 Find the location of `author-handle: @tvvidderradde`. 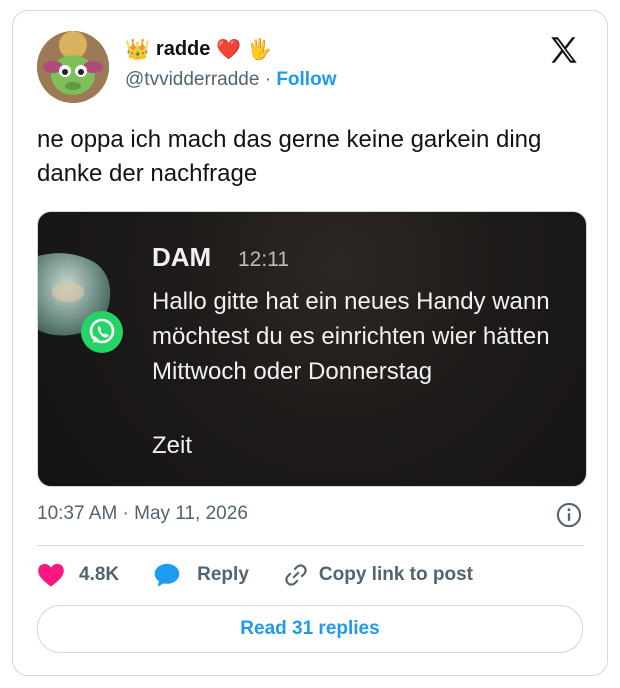

author-handle: @tvvidderradde is located at coordinates (192, 79).